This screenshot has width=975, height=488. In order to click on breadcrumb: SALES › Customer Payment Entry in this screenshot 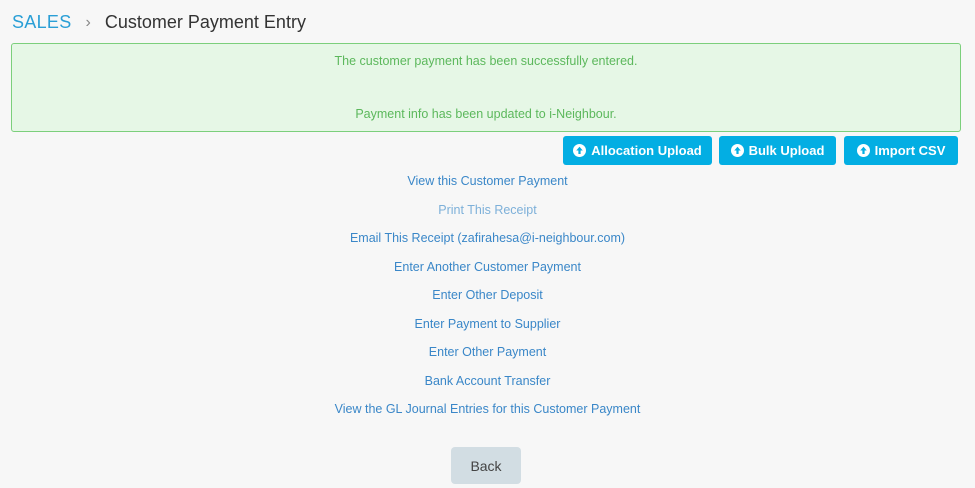, I will do `click(159, 22)`.